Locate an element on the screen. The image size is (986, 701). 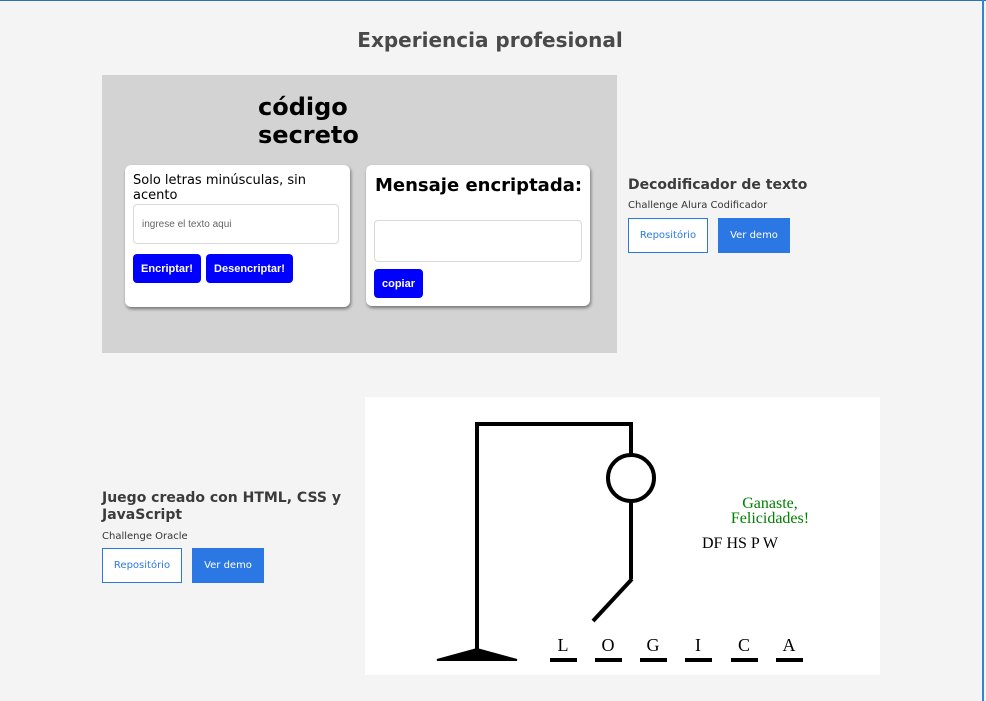
word-letter: L is located at coordinates (563, 645).